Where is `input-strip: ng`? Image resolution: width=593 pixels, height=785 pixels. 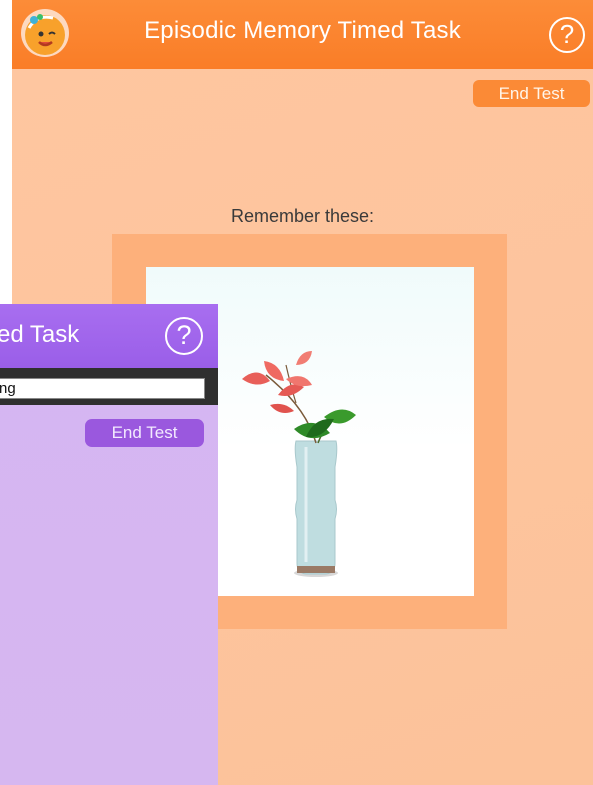
input-strip: ng is located at coordinates (109, 386).